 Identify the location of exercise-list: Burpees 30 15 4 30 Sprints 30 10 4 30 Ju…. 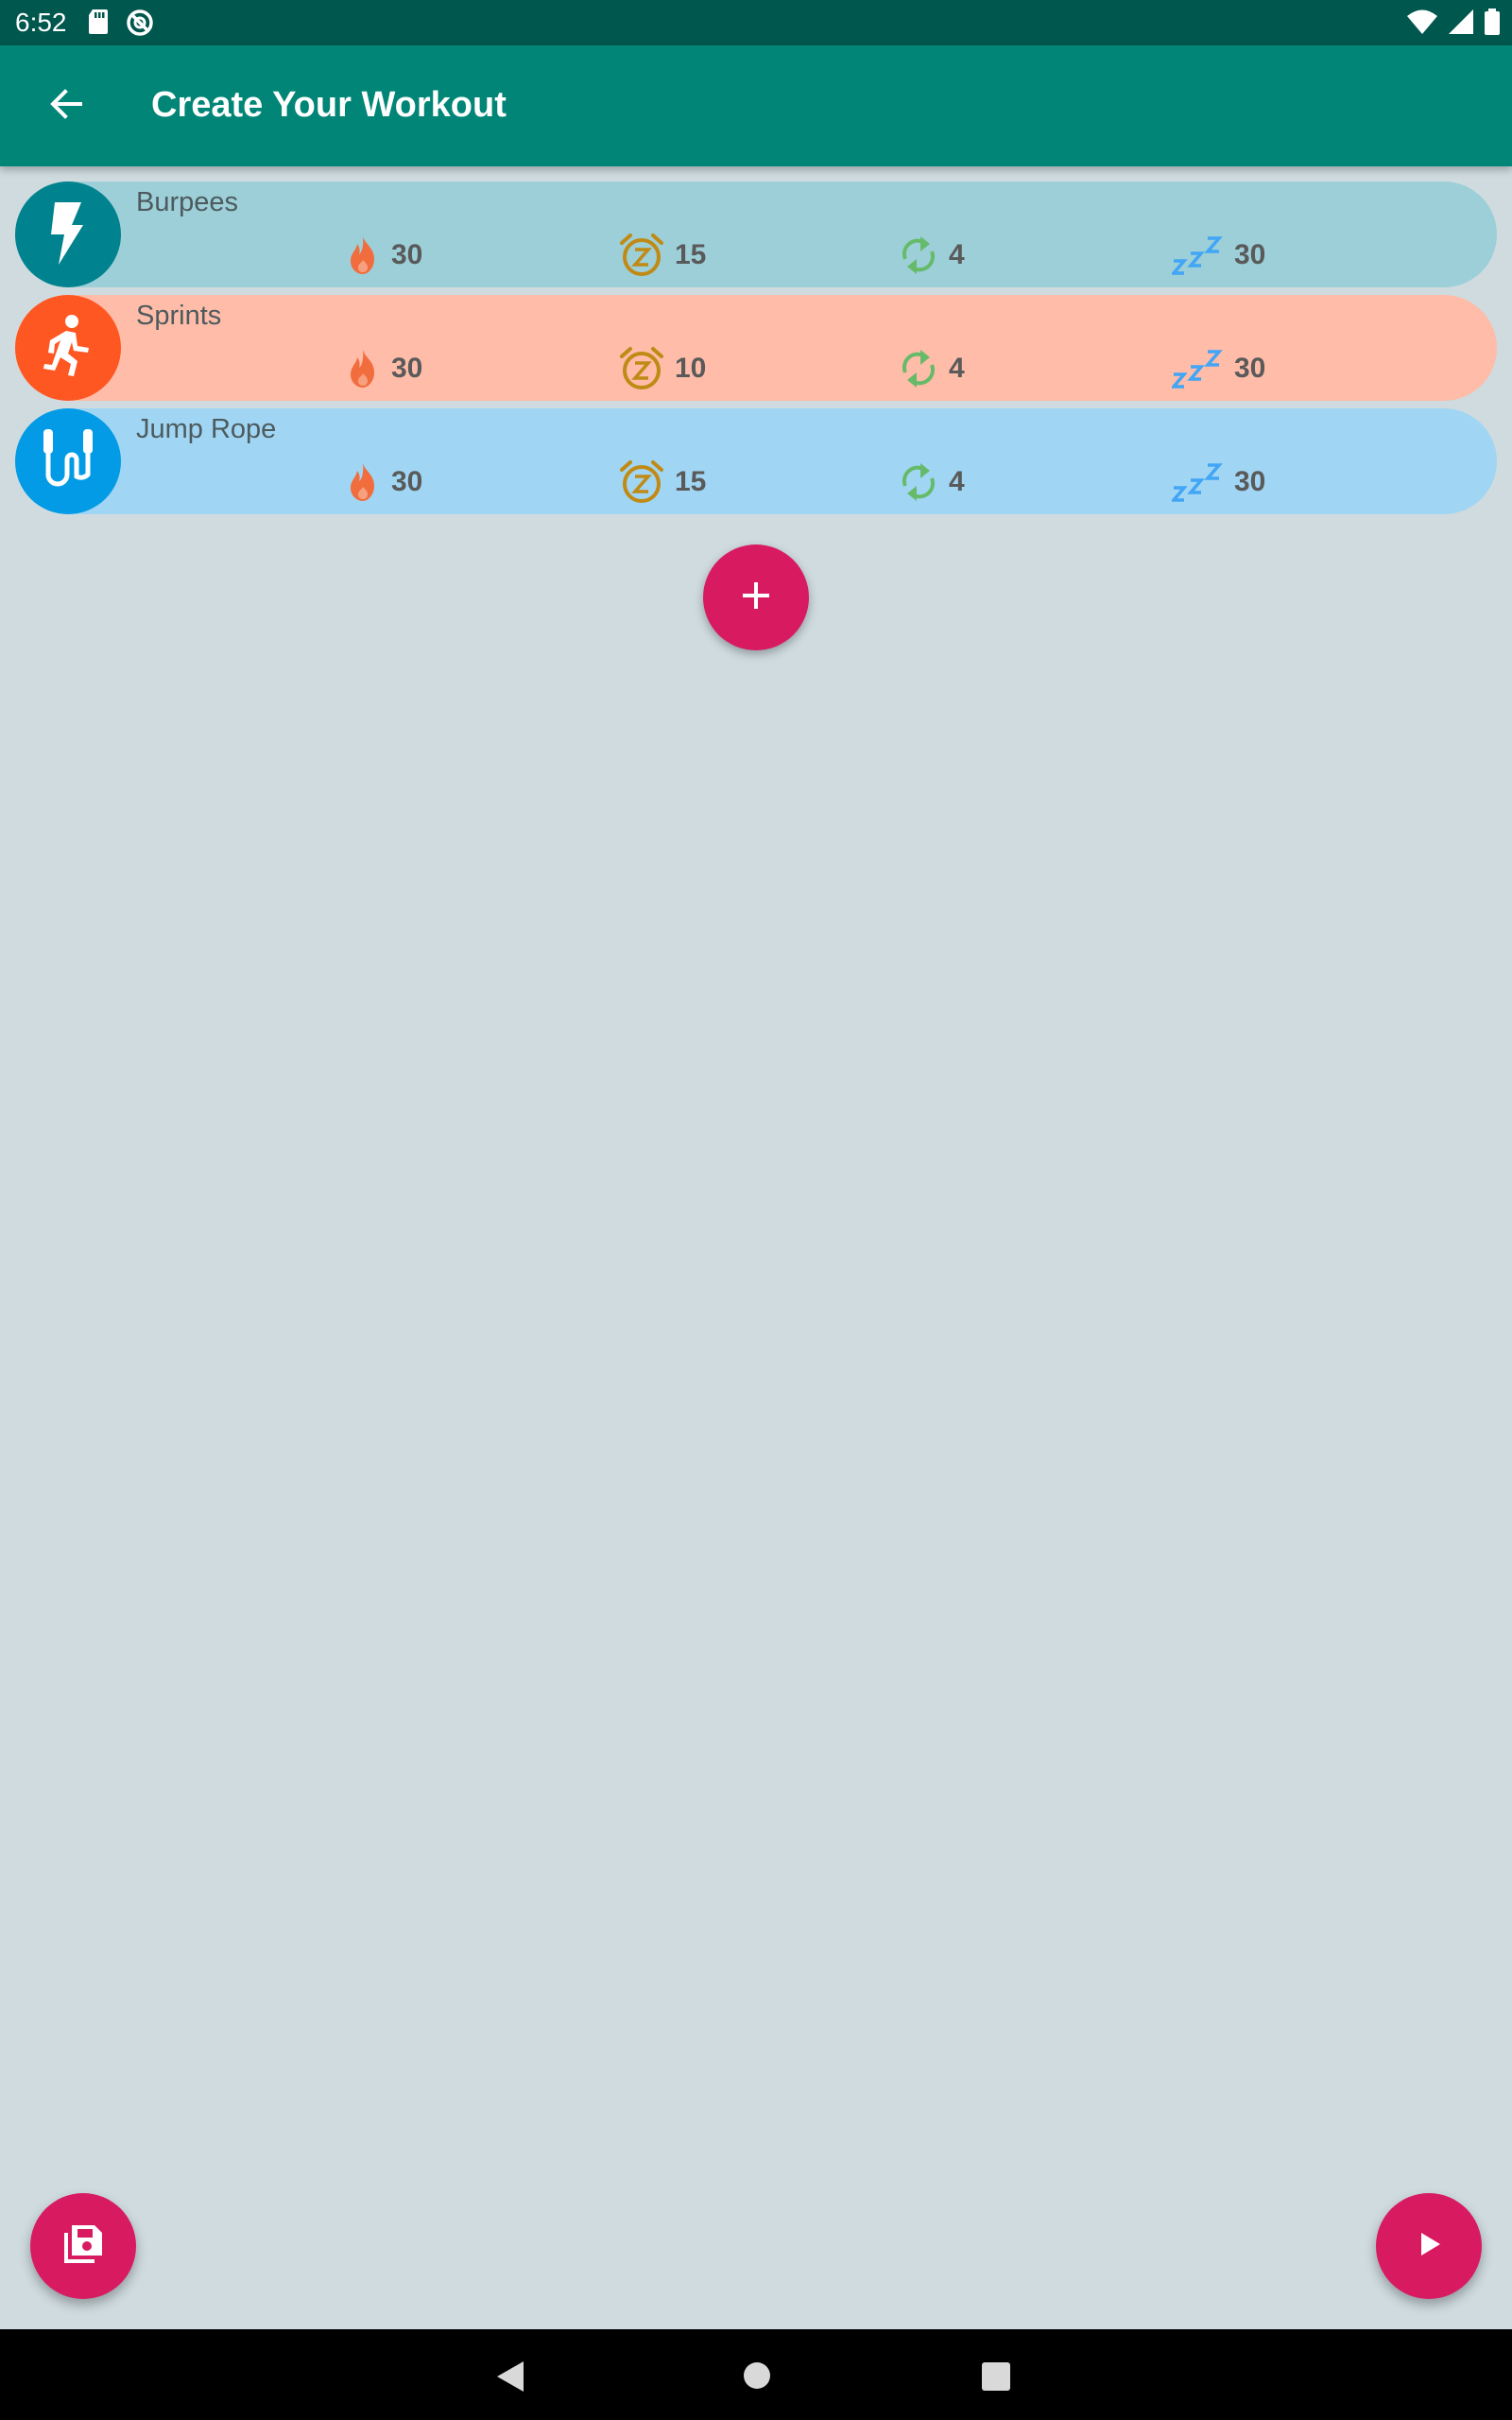
(756, 352).